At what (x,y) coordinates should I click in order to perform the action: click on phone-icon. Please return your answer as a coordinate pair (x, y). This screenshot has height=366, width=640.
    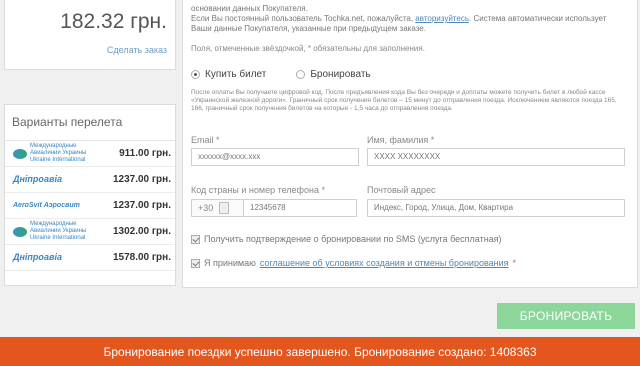
    Looking at the image, I should click on (224, 208).